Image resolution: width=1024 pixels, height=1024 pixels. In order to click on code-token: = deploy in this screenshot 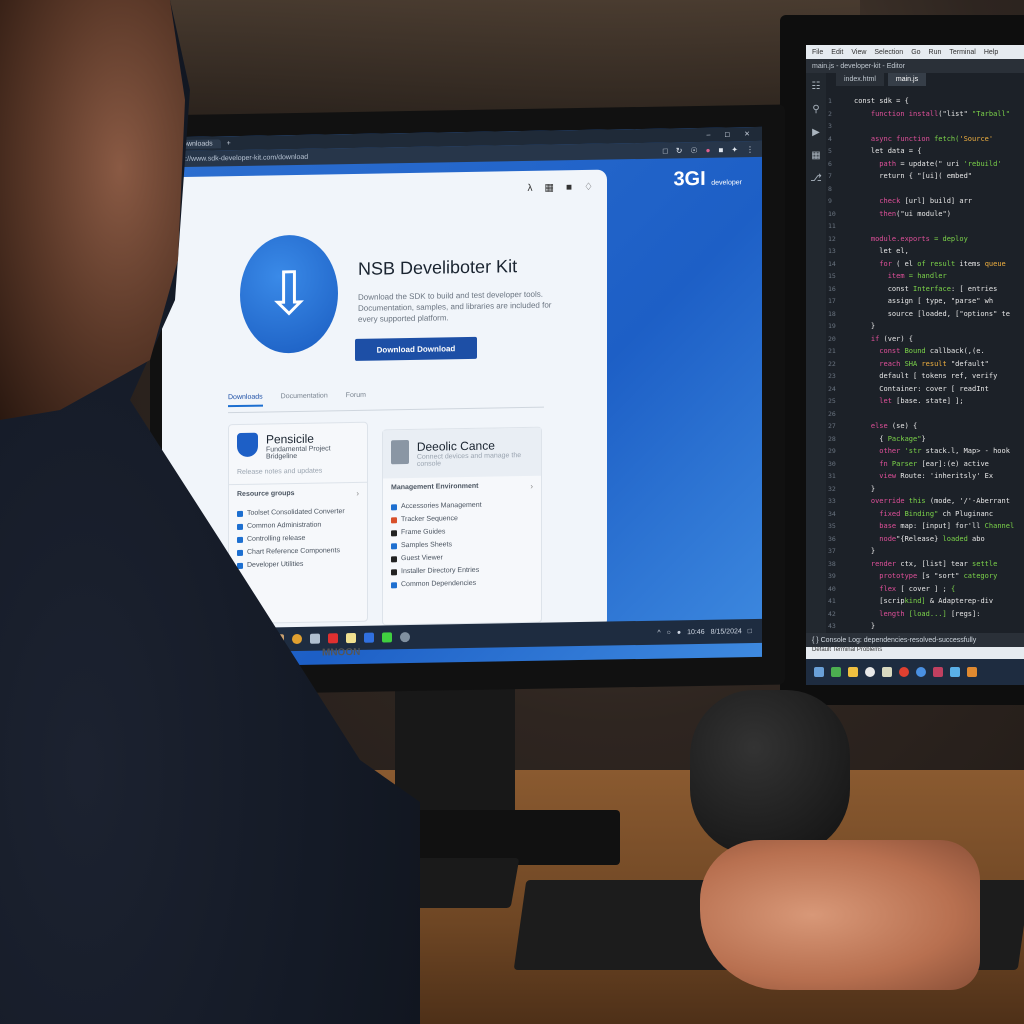, I will do `click(948, 238)`.